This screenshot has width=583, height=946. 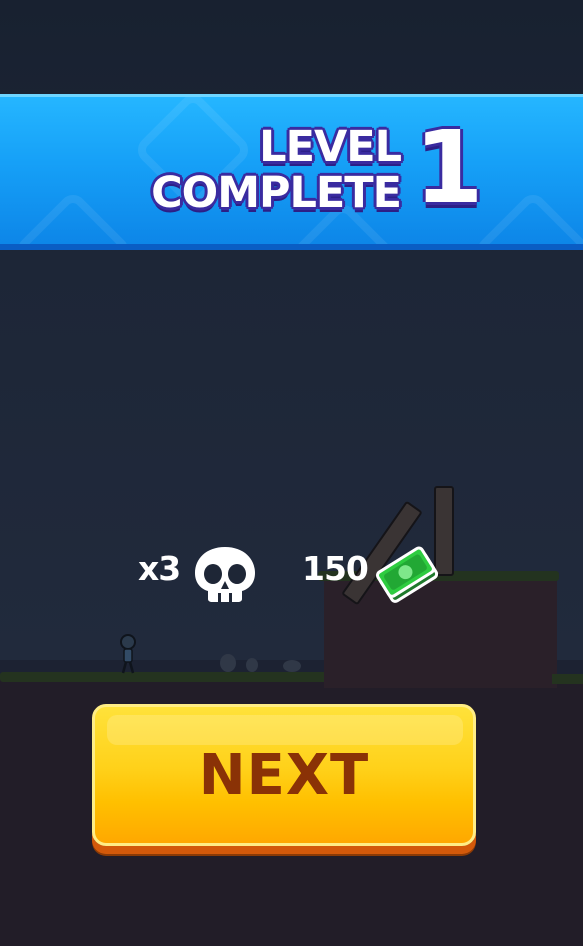 I want to click on next-button: NEXT, so click(x=284, y=775).